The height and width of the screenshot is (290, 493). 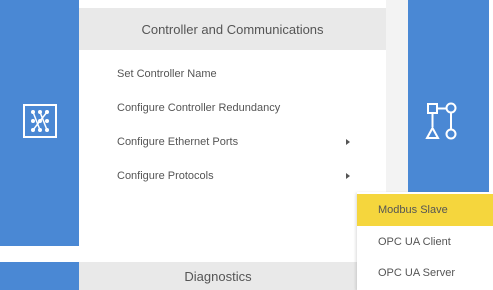 I want to click on submenu-item-opc-ua-client: OPC UA Client, so click(x=425, y=242).